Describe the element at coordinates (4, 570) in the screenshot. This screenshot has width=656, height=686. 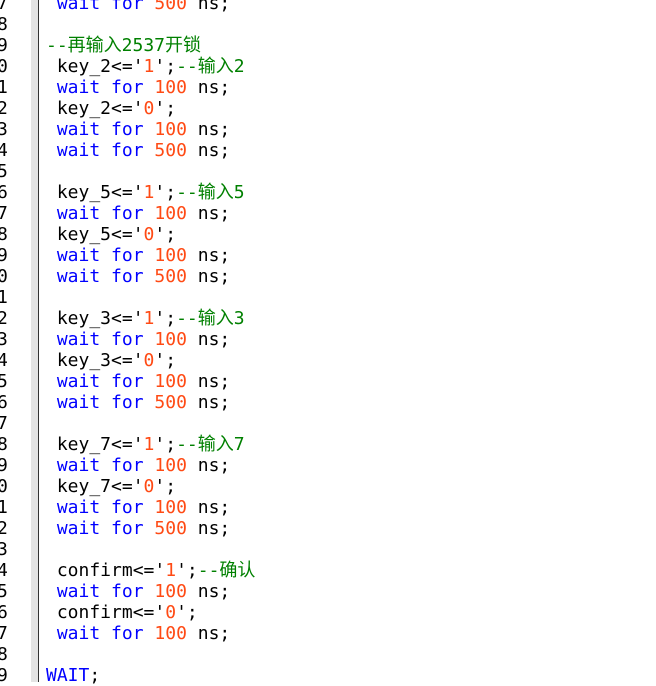
I see `line-number-text: 4` at that location.